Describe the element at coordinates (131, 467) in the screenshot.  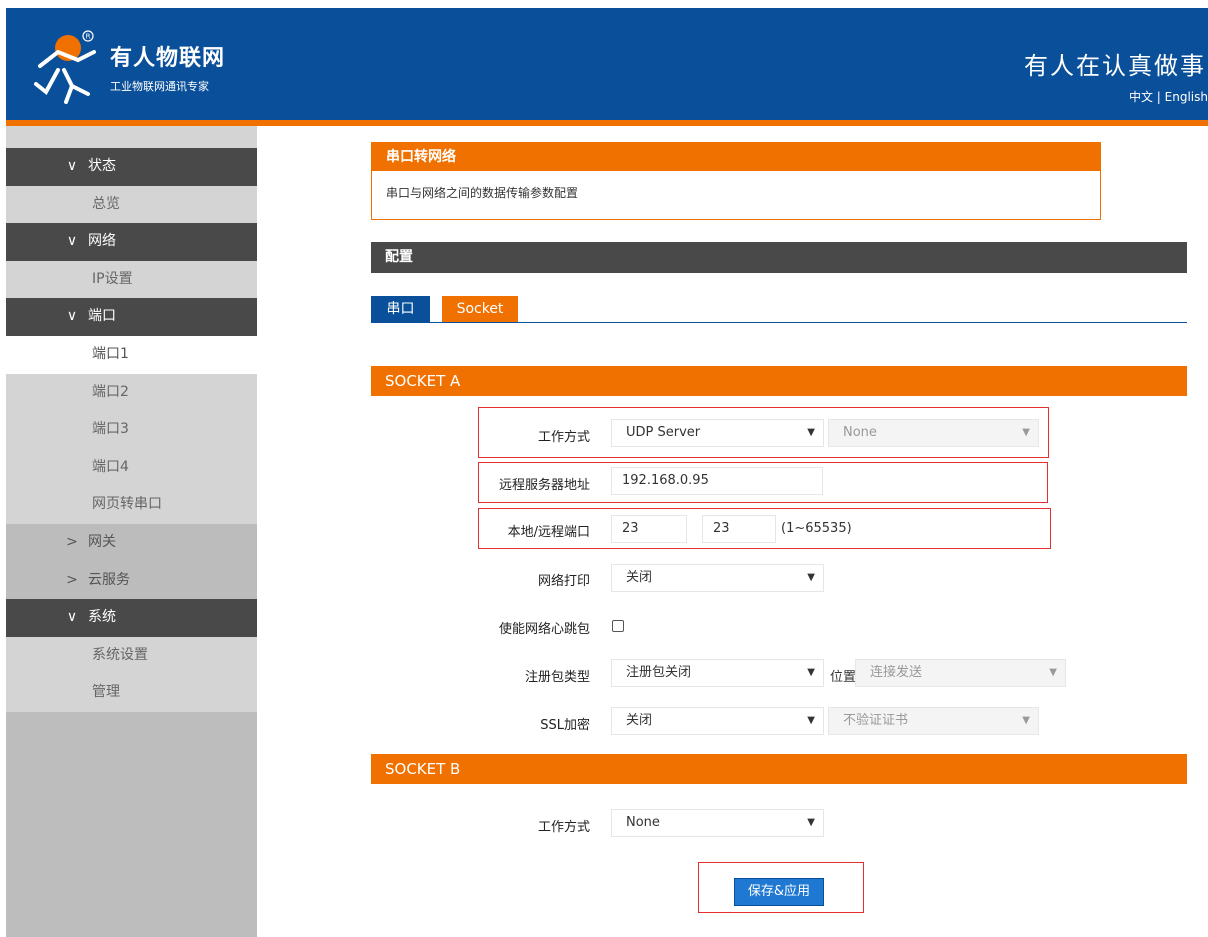
I see `sidebar-item-port4: 端口4` at that location.